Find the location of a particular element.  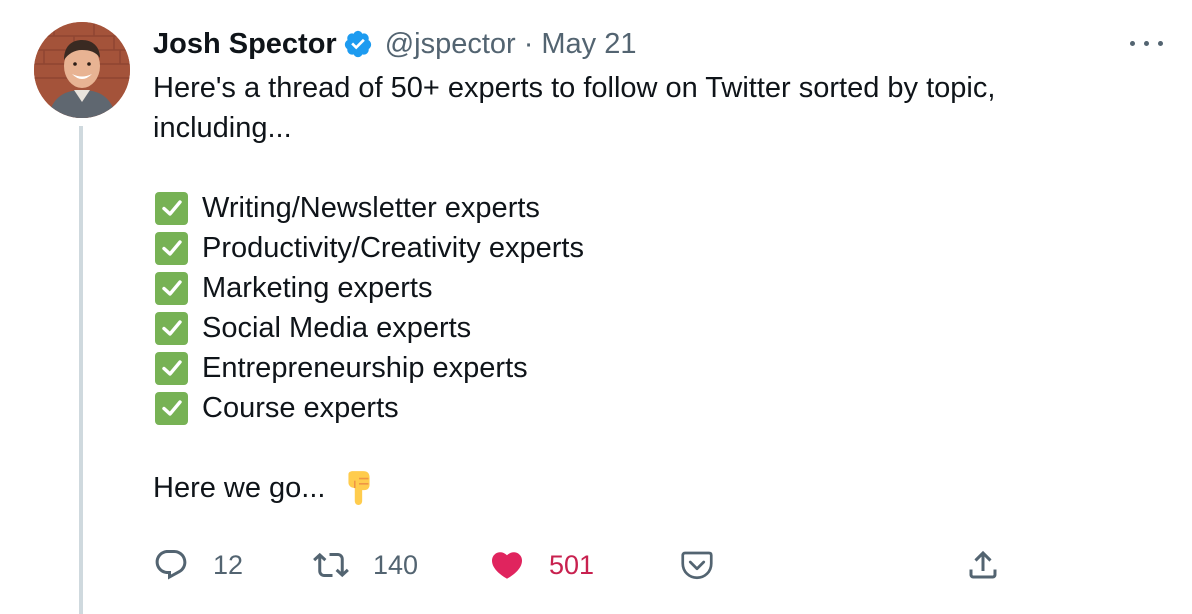

share-icon is located at coordinates (983, 565).